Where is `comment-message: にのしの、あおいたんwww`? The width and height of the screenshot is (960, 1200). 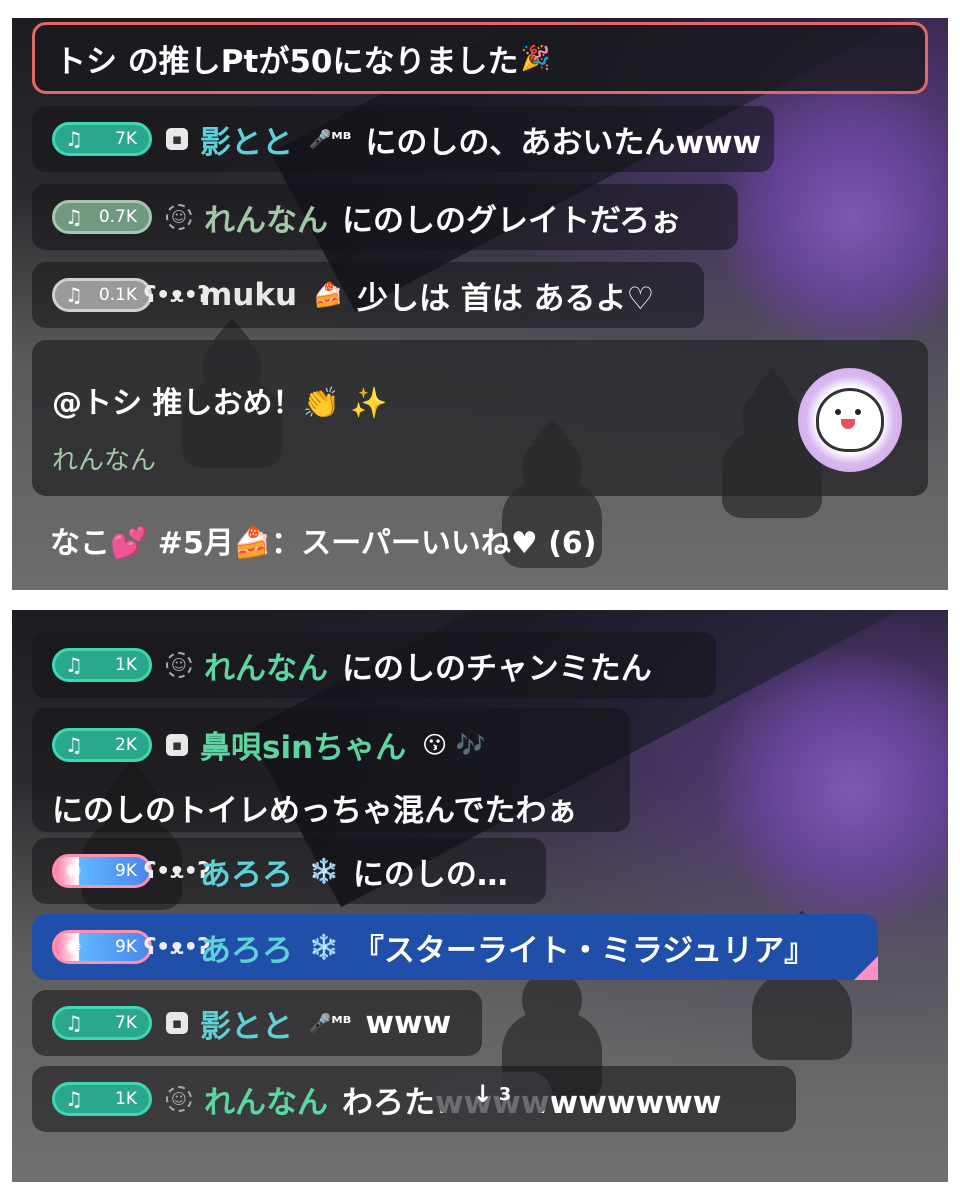 comment-message: にのしの、あおいたんwww is located at coordinates (563, 142).